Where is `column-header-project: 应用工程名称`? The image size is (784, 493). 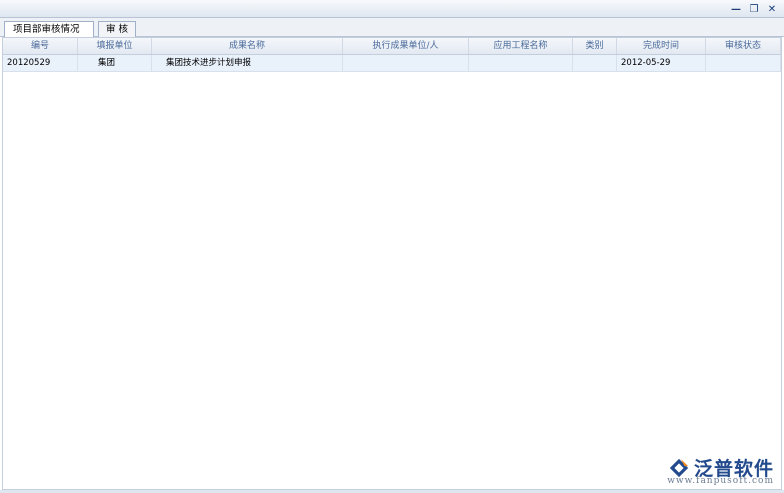
column-header-project: 应用工程名称 is located at coordinates (521, 46).